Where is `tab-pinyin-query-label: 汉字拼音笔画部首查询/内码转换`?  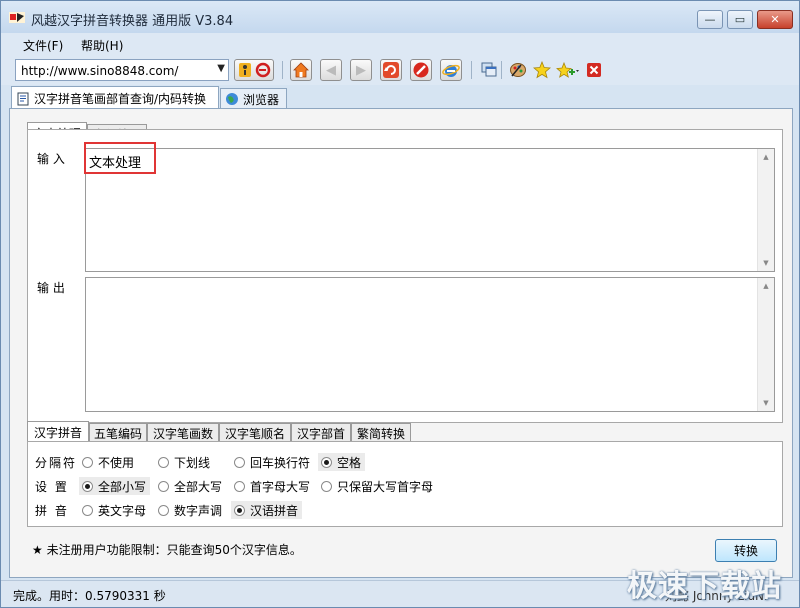
tab-pinyin-query-label: 汉字拼音笔画部首查询/内码转换 is located at coordinates (120, 99).